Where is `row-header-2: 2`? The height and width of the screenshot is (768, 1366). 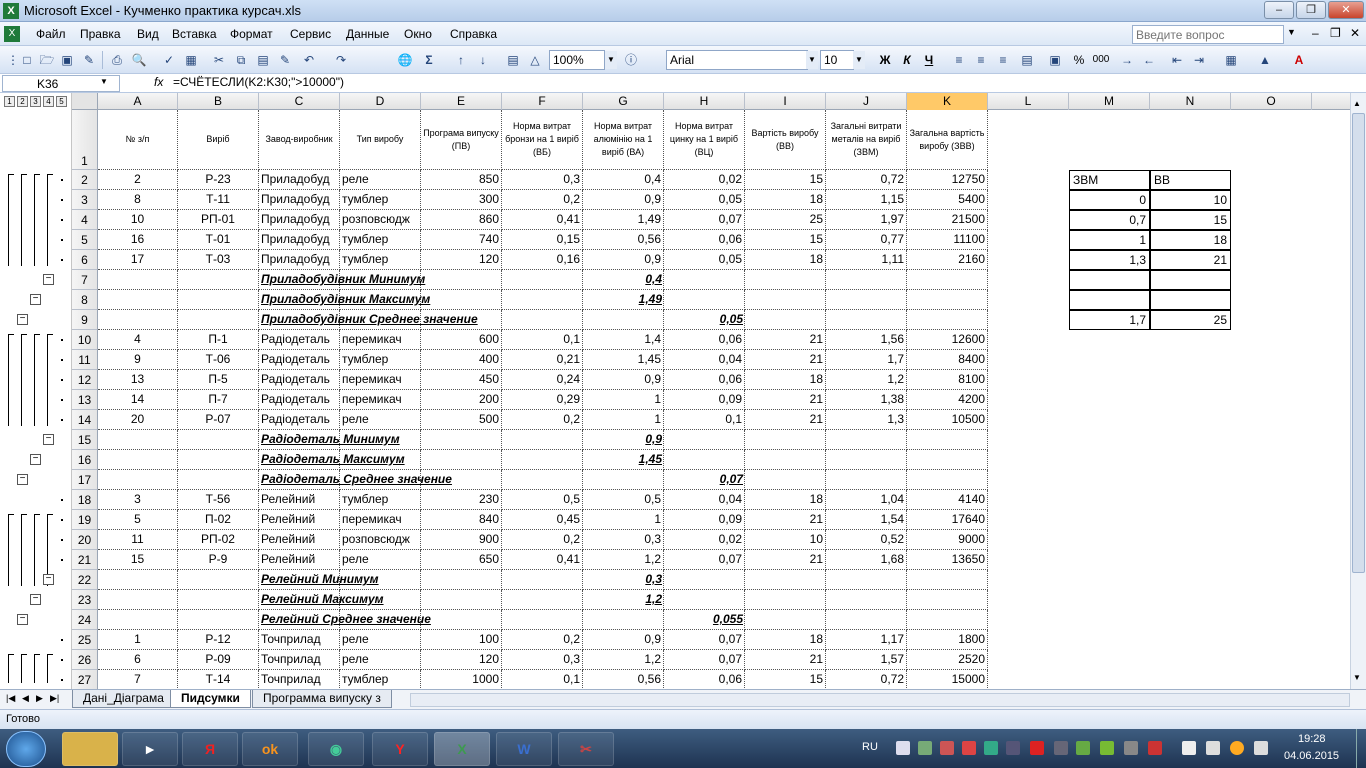 row-header-2: 2 is located at coordinates (85, 180).